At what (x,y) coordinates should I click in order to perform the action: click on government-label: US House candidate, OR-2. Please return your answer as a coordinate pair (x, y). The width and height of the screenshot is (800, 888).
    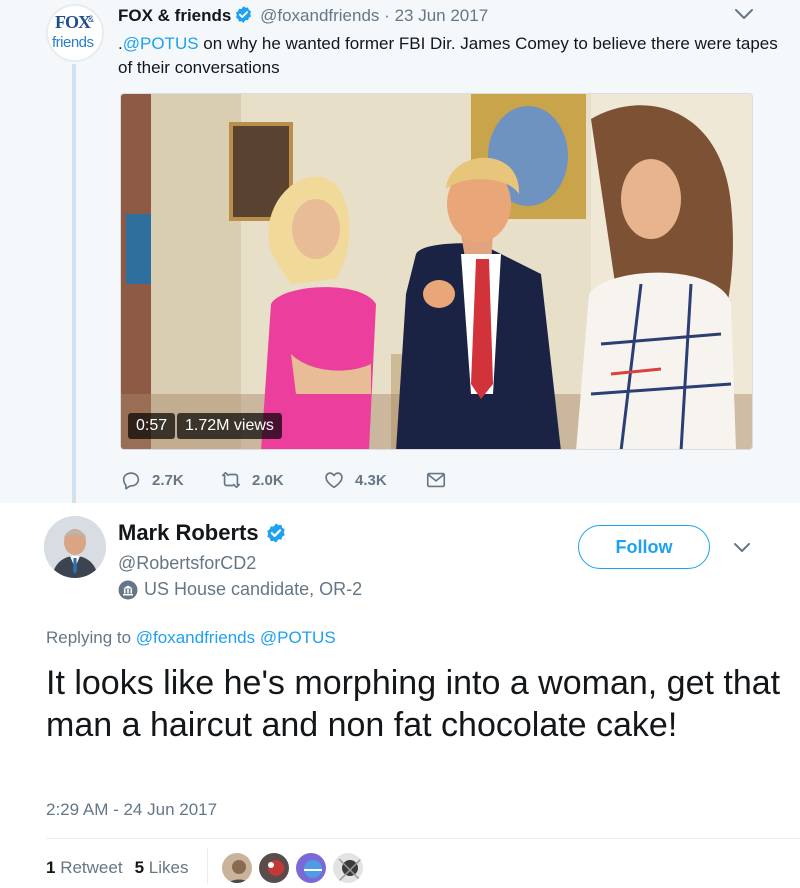
    Looking at the image, I should click on (240, 589).